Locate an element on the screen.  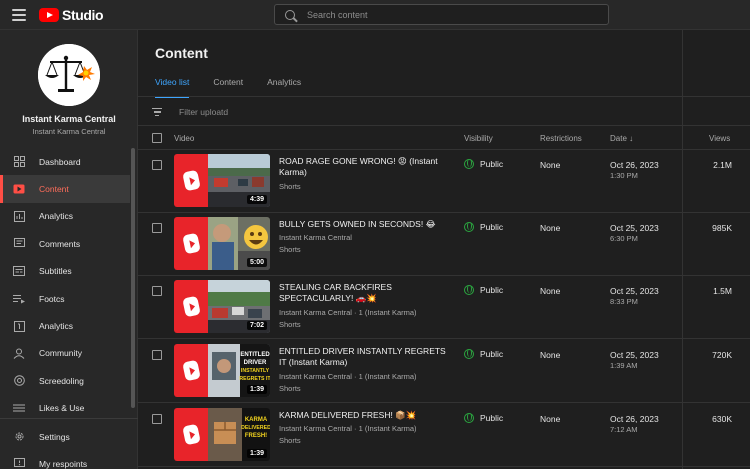
sidebar-item-subtitles: Subtitles is located at coordinates (65, 271).